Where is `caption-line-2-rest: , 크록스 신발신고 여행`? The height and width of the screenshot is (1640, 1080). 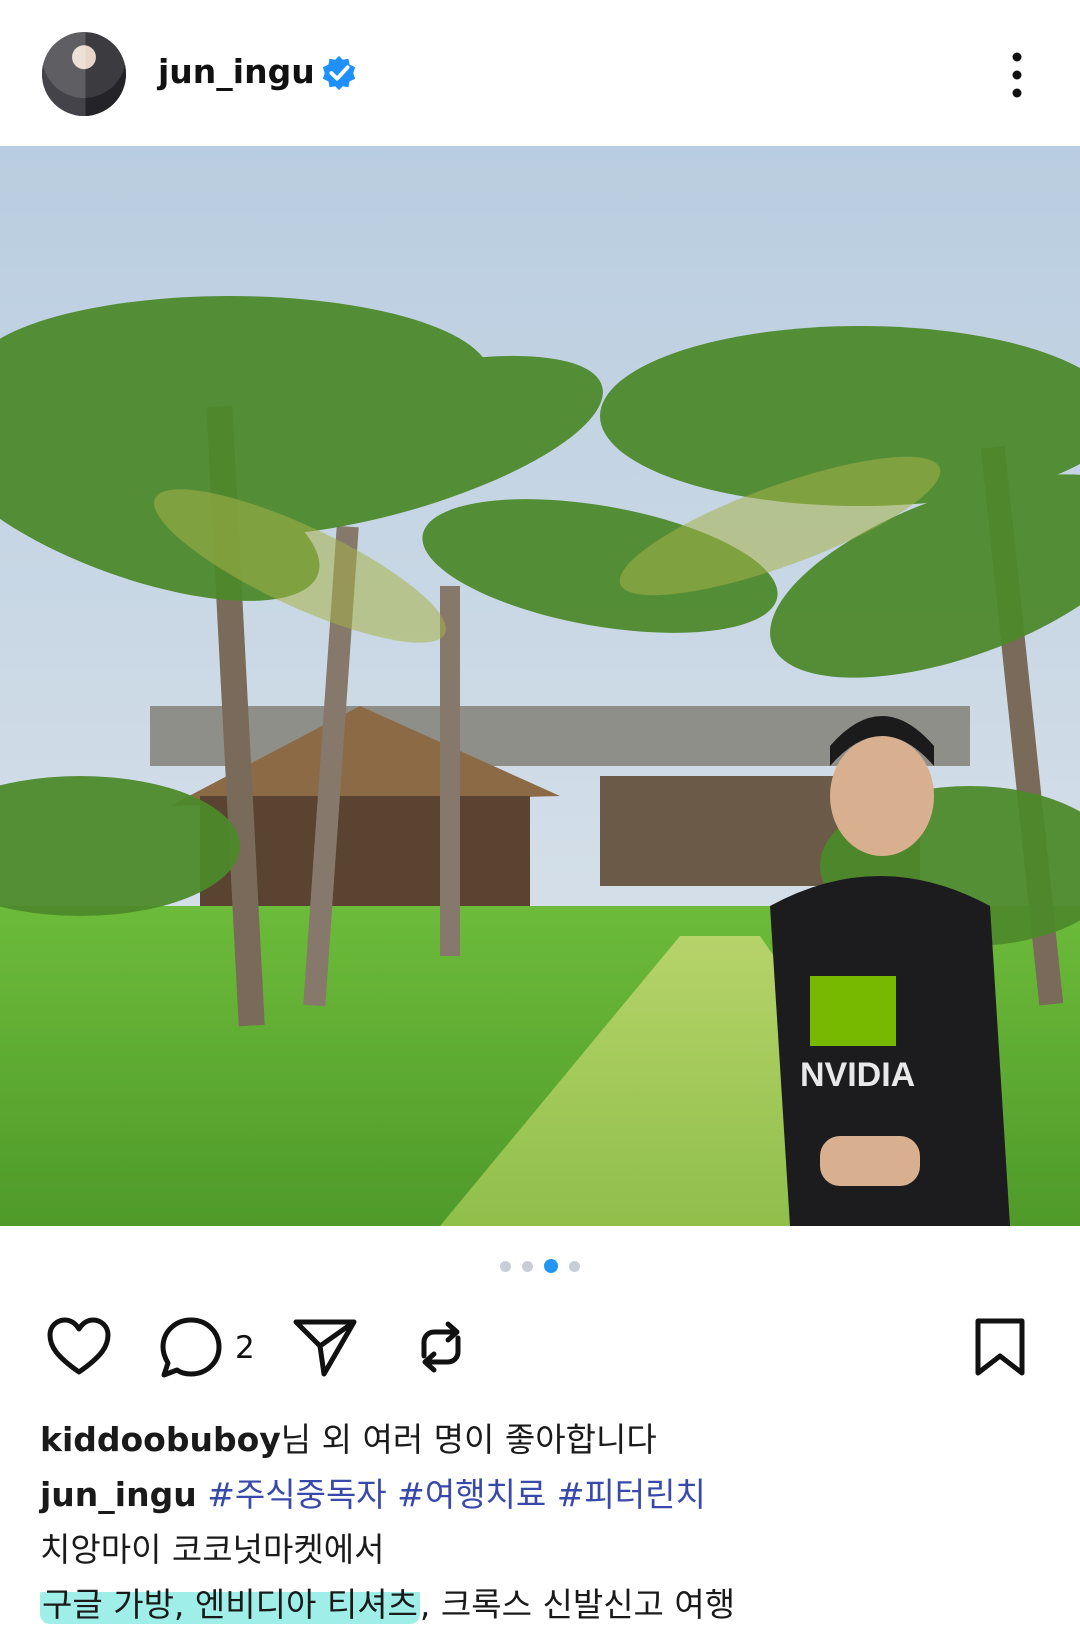
caption-line-2-rest: , 크록스 신발신고 여행 is located at coordinates (577, 1604).